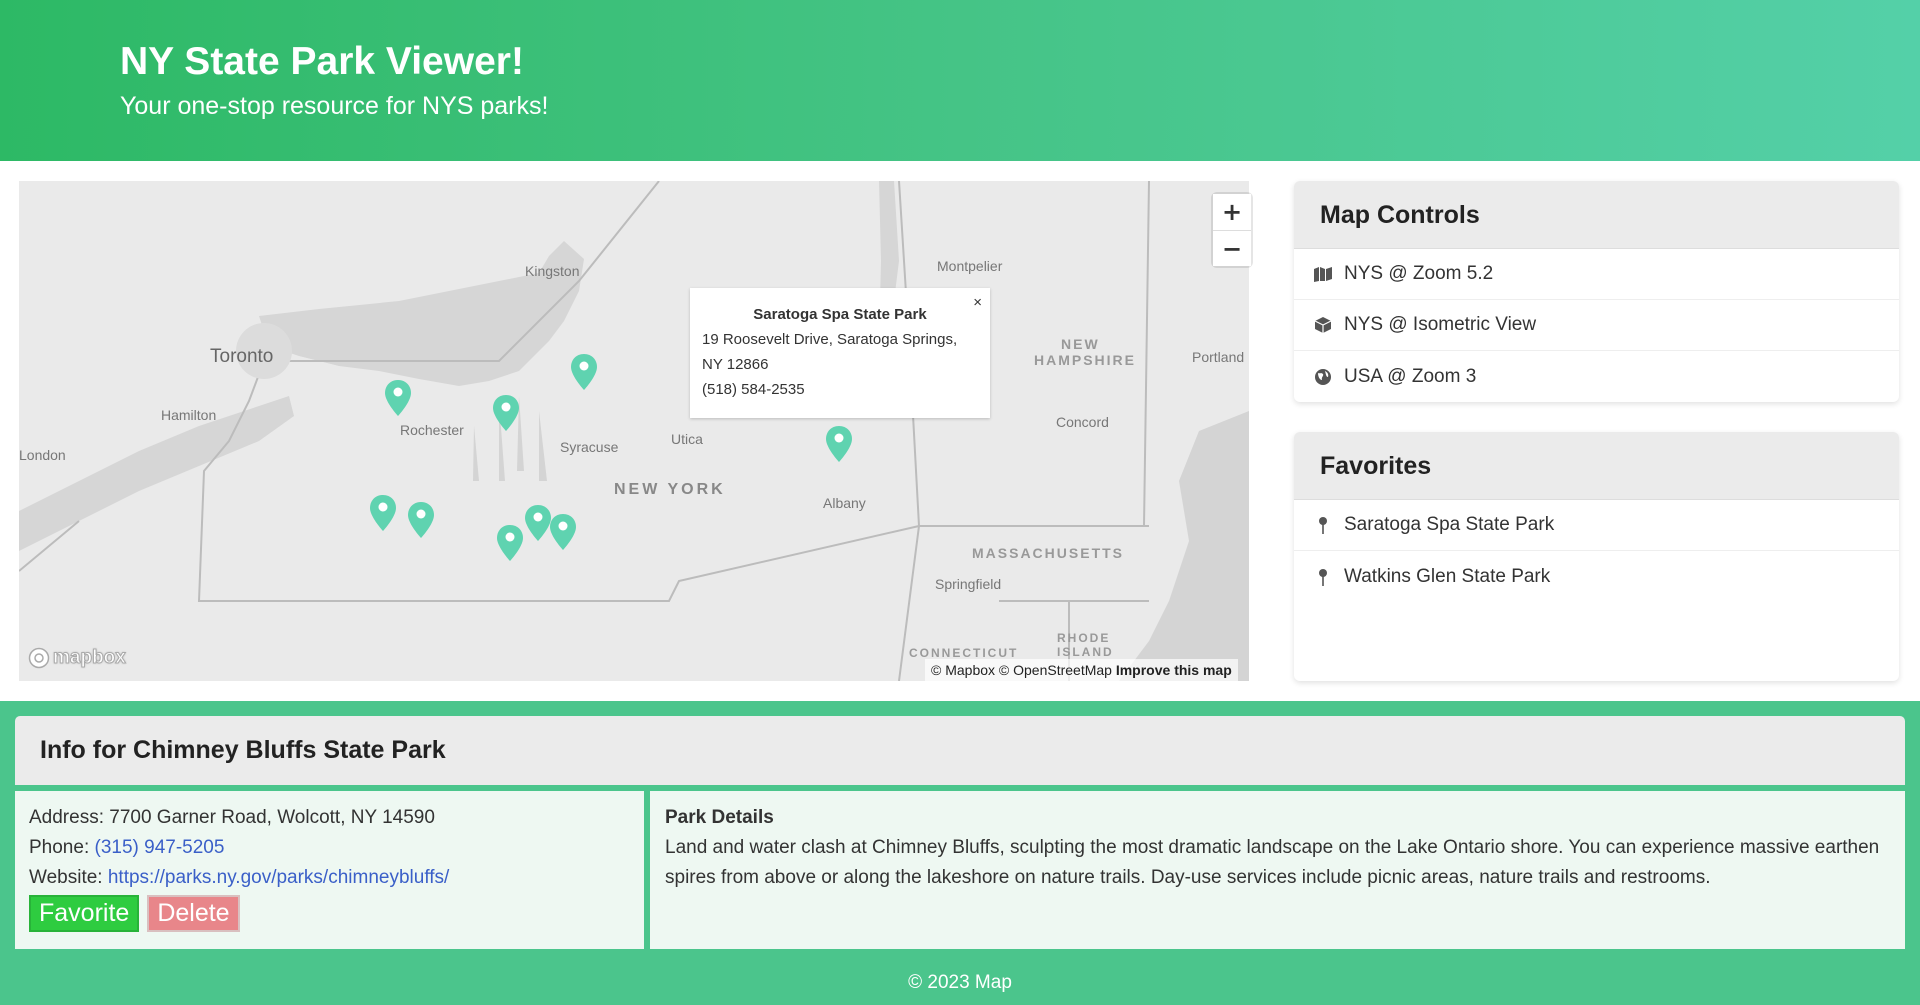 This screenshot has width=1920, height=1005. I want to click on cube-icon, so click(1323, 325).